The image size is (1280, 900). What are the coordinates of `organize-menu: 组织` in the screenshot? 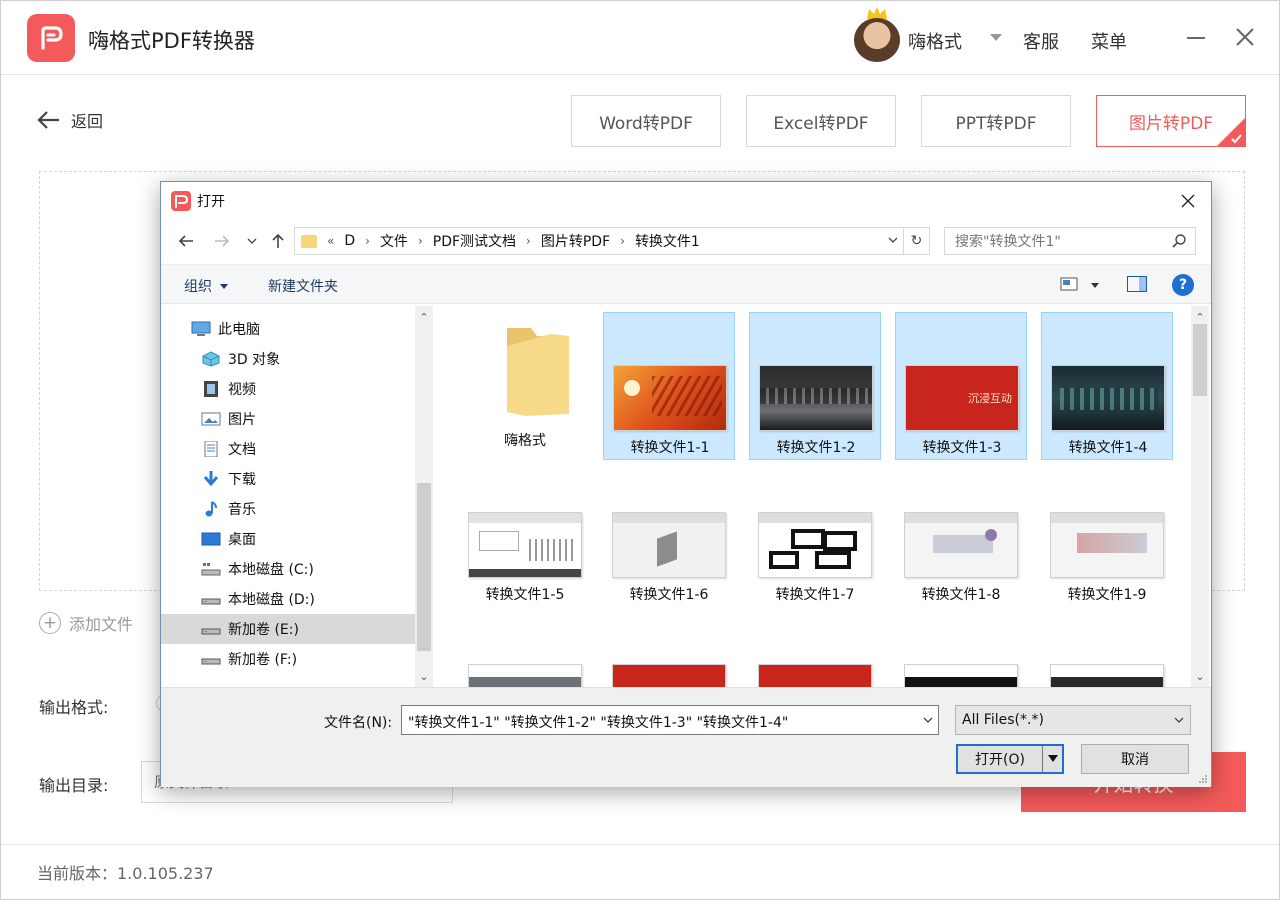 It's located at (206, 286).